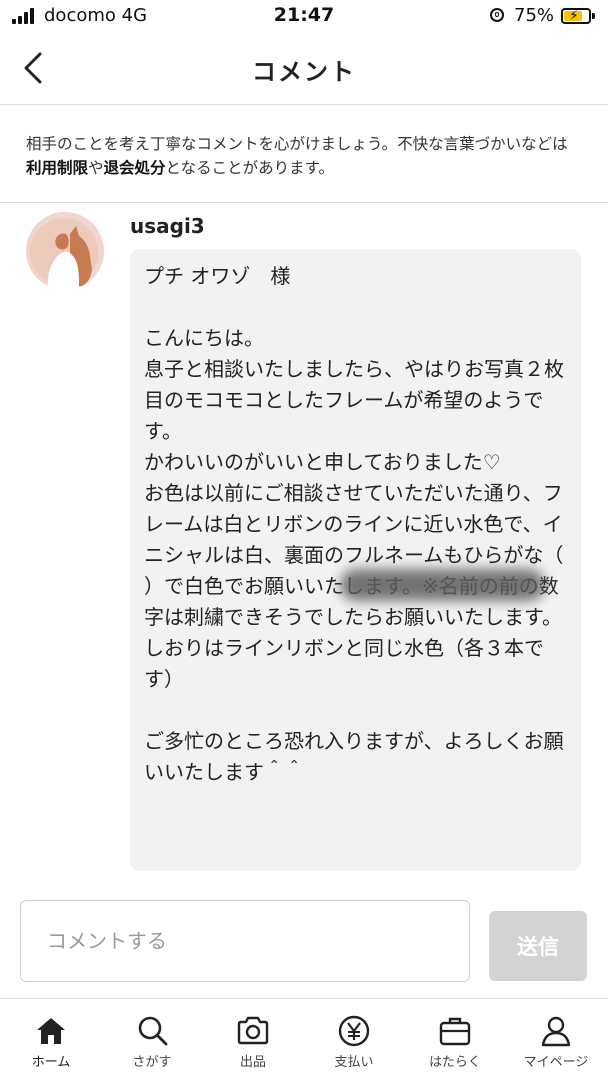  I want to click on tab-work-label: はたらく, so click(455, 1062).